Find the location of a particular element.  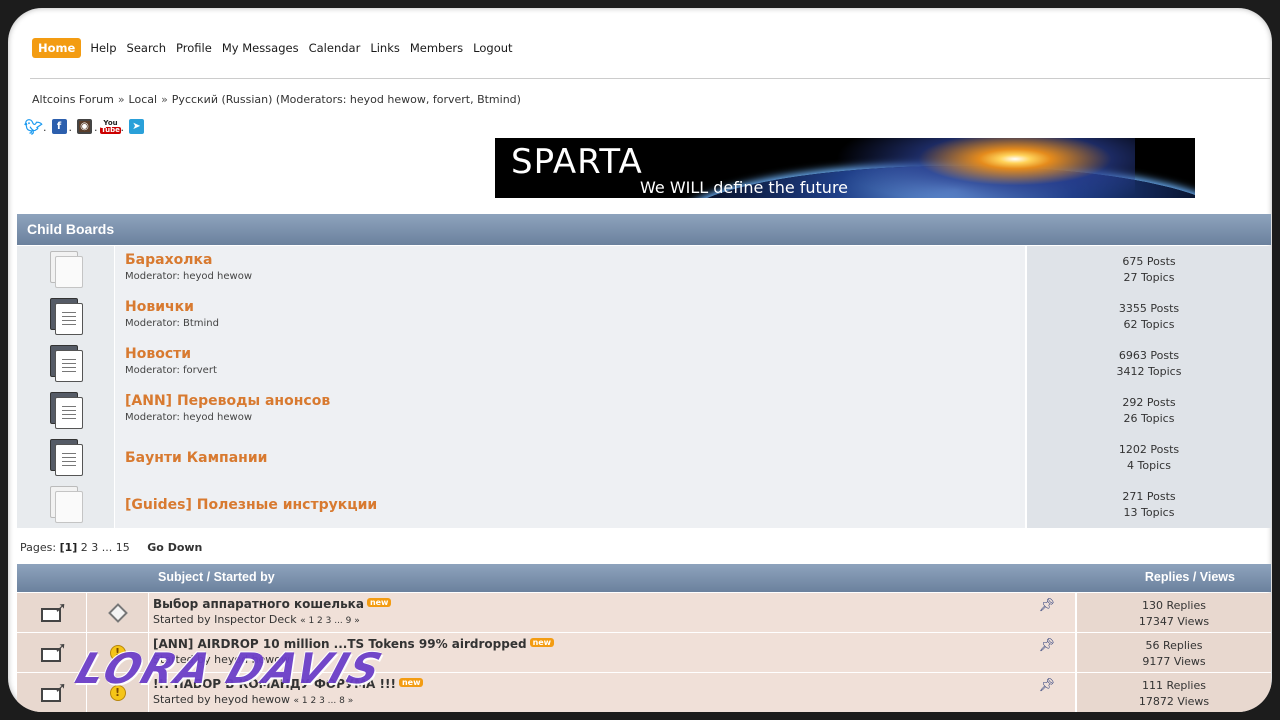

menu-calendar: Calendar is located at coordinates (335, 48).